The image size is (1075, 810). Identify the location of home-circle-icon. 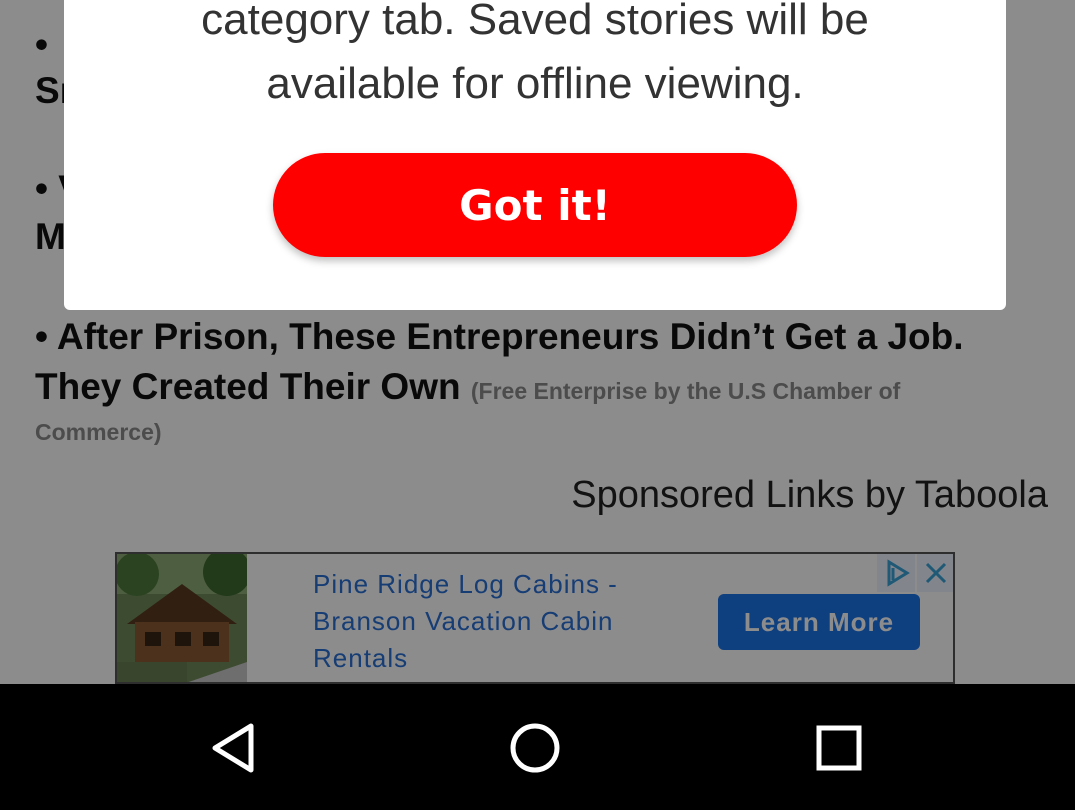
(535, 748).